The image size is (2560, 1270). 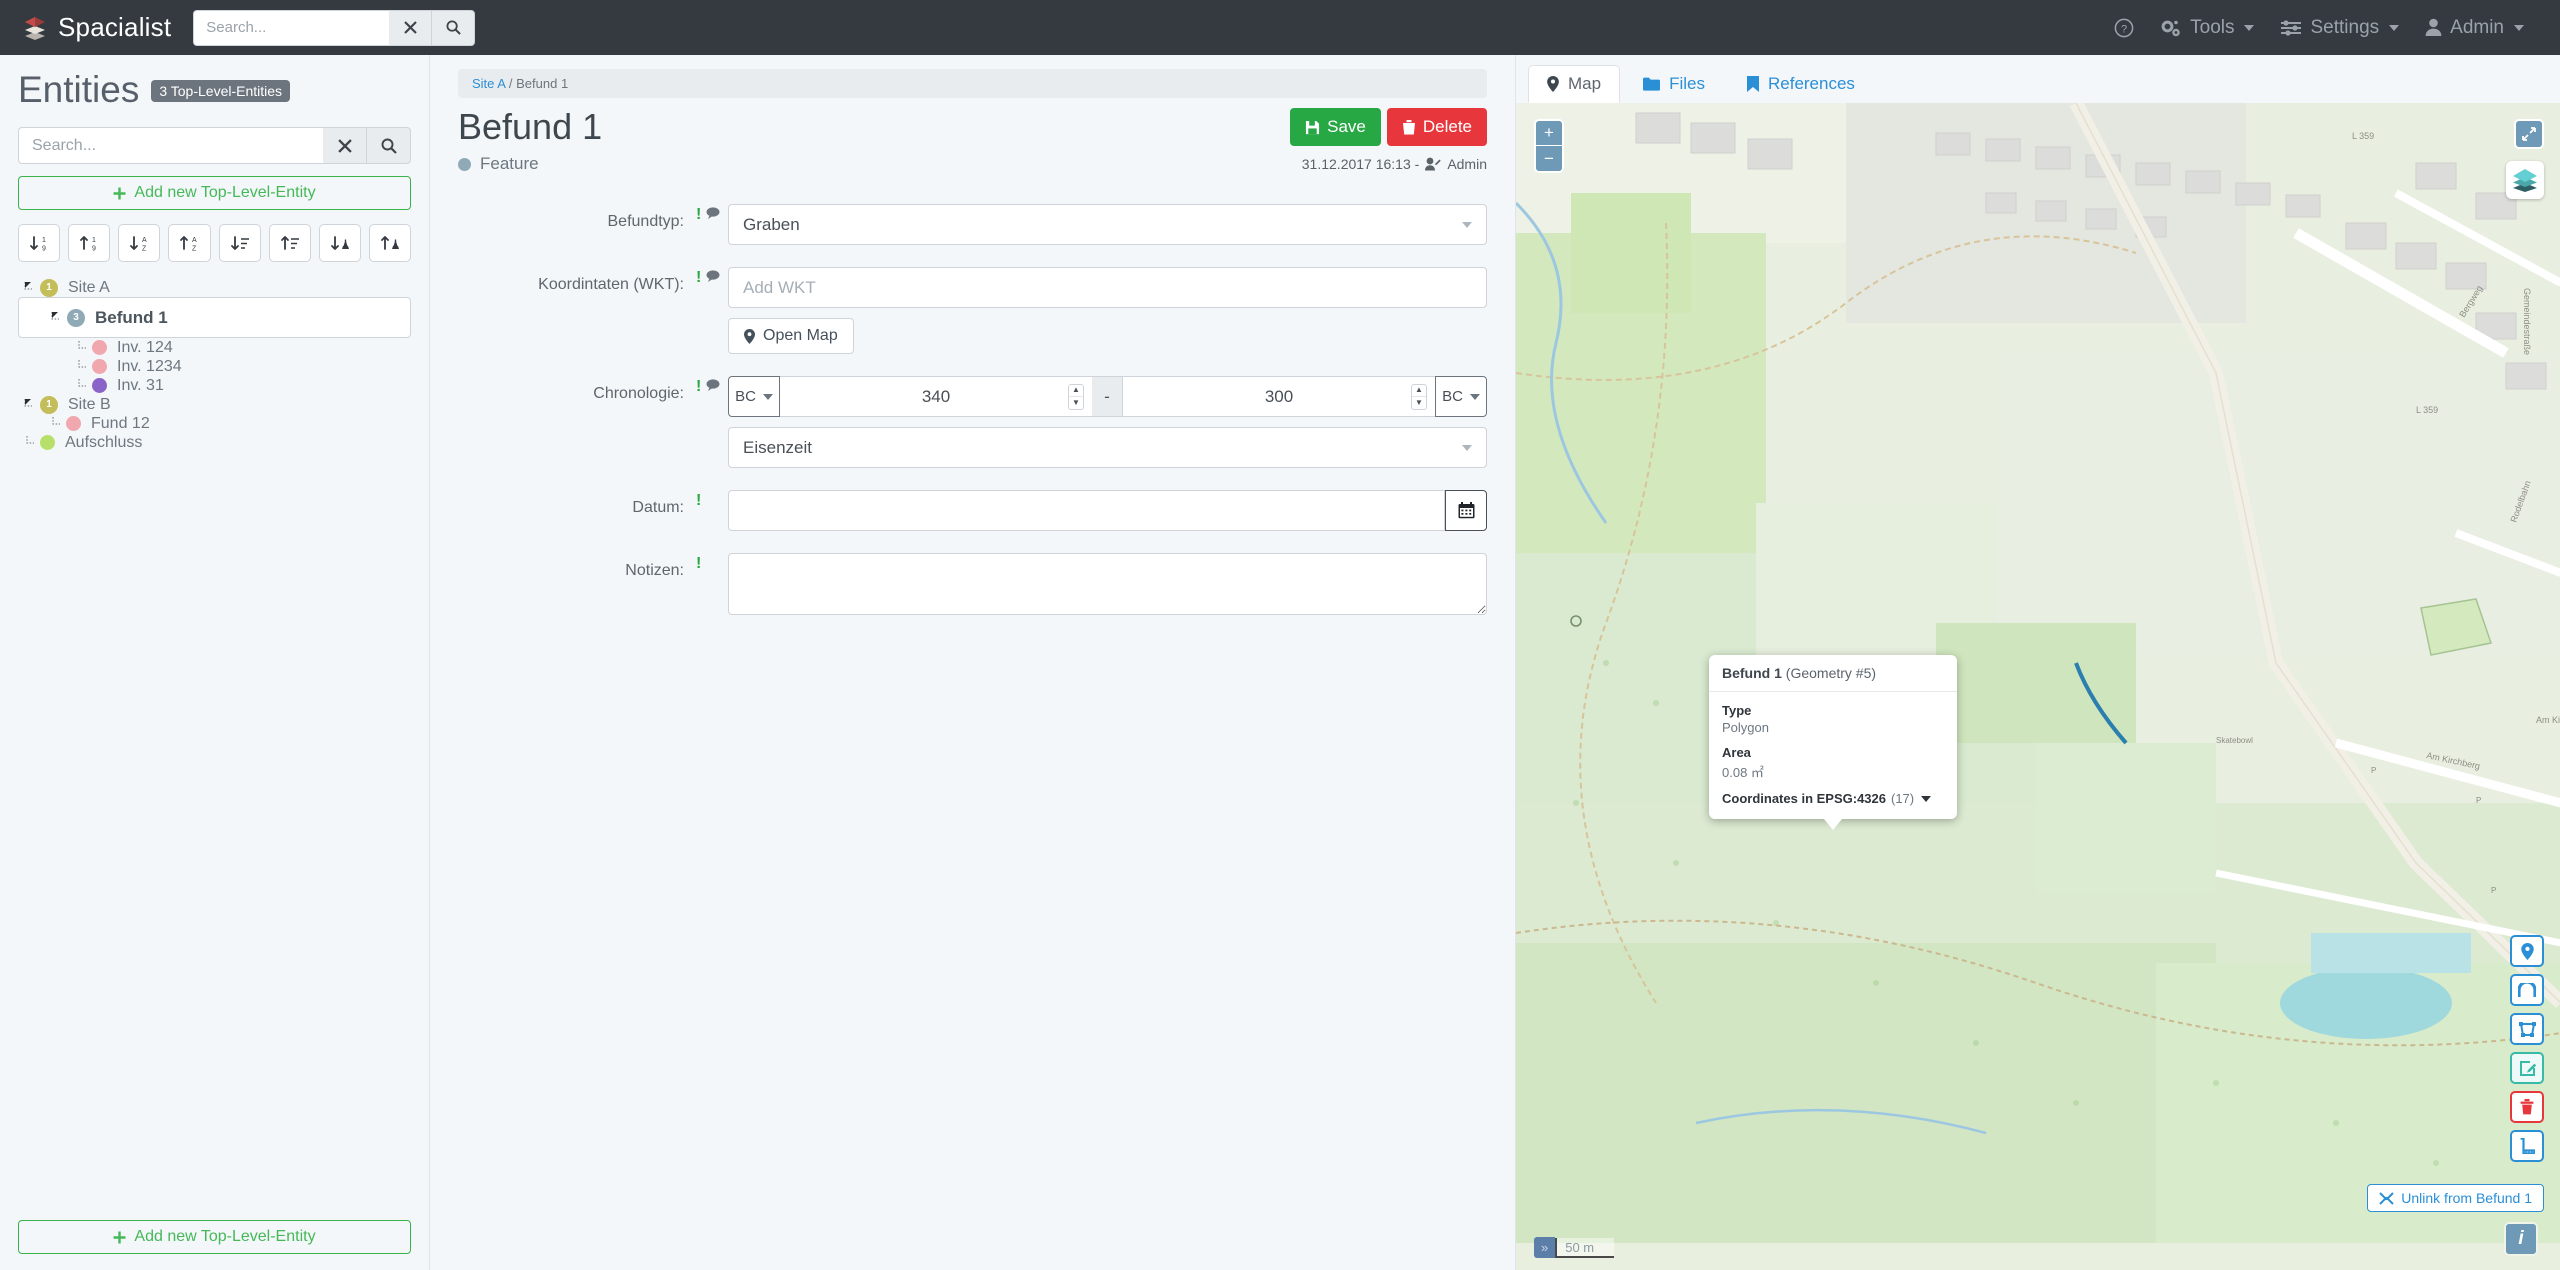 I want to click on tree-item-site-b: 1 Site B, so click(x=214, y=404).